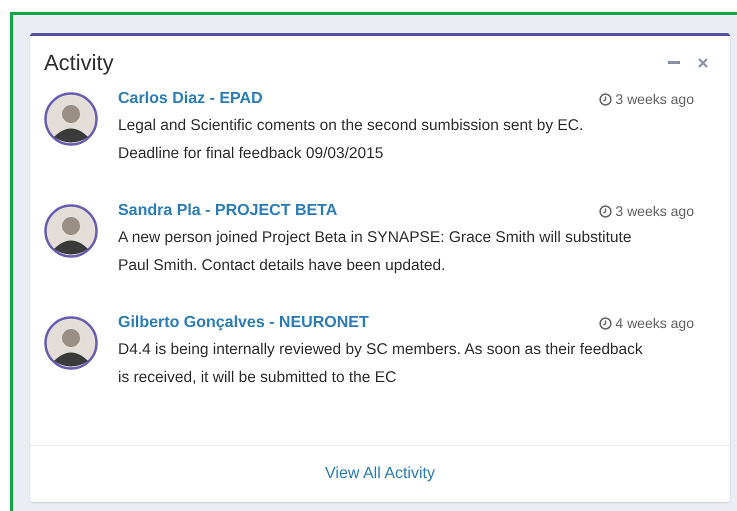  I want to click on timestamp: 4 weeks ago, so click(654, 323).